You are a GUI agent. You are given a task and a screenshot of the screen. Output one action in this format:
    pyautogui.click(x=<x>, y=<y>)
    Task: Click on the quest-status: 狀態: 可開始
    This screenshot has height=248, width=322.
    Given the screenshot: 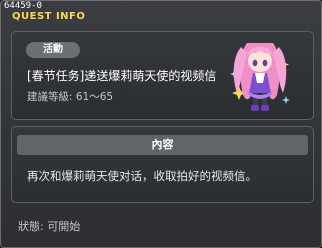 What is the action you would take?
    pyautogui.click(x=49, y=226)
    